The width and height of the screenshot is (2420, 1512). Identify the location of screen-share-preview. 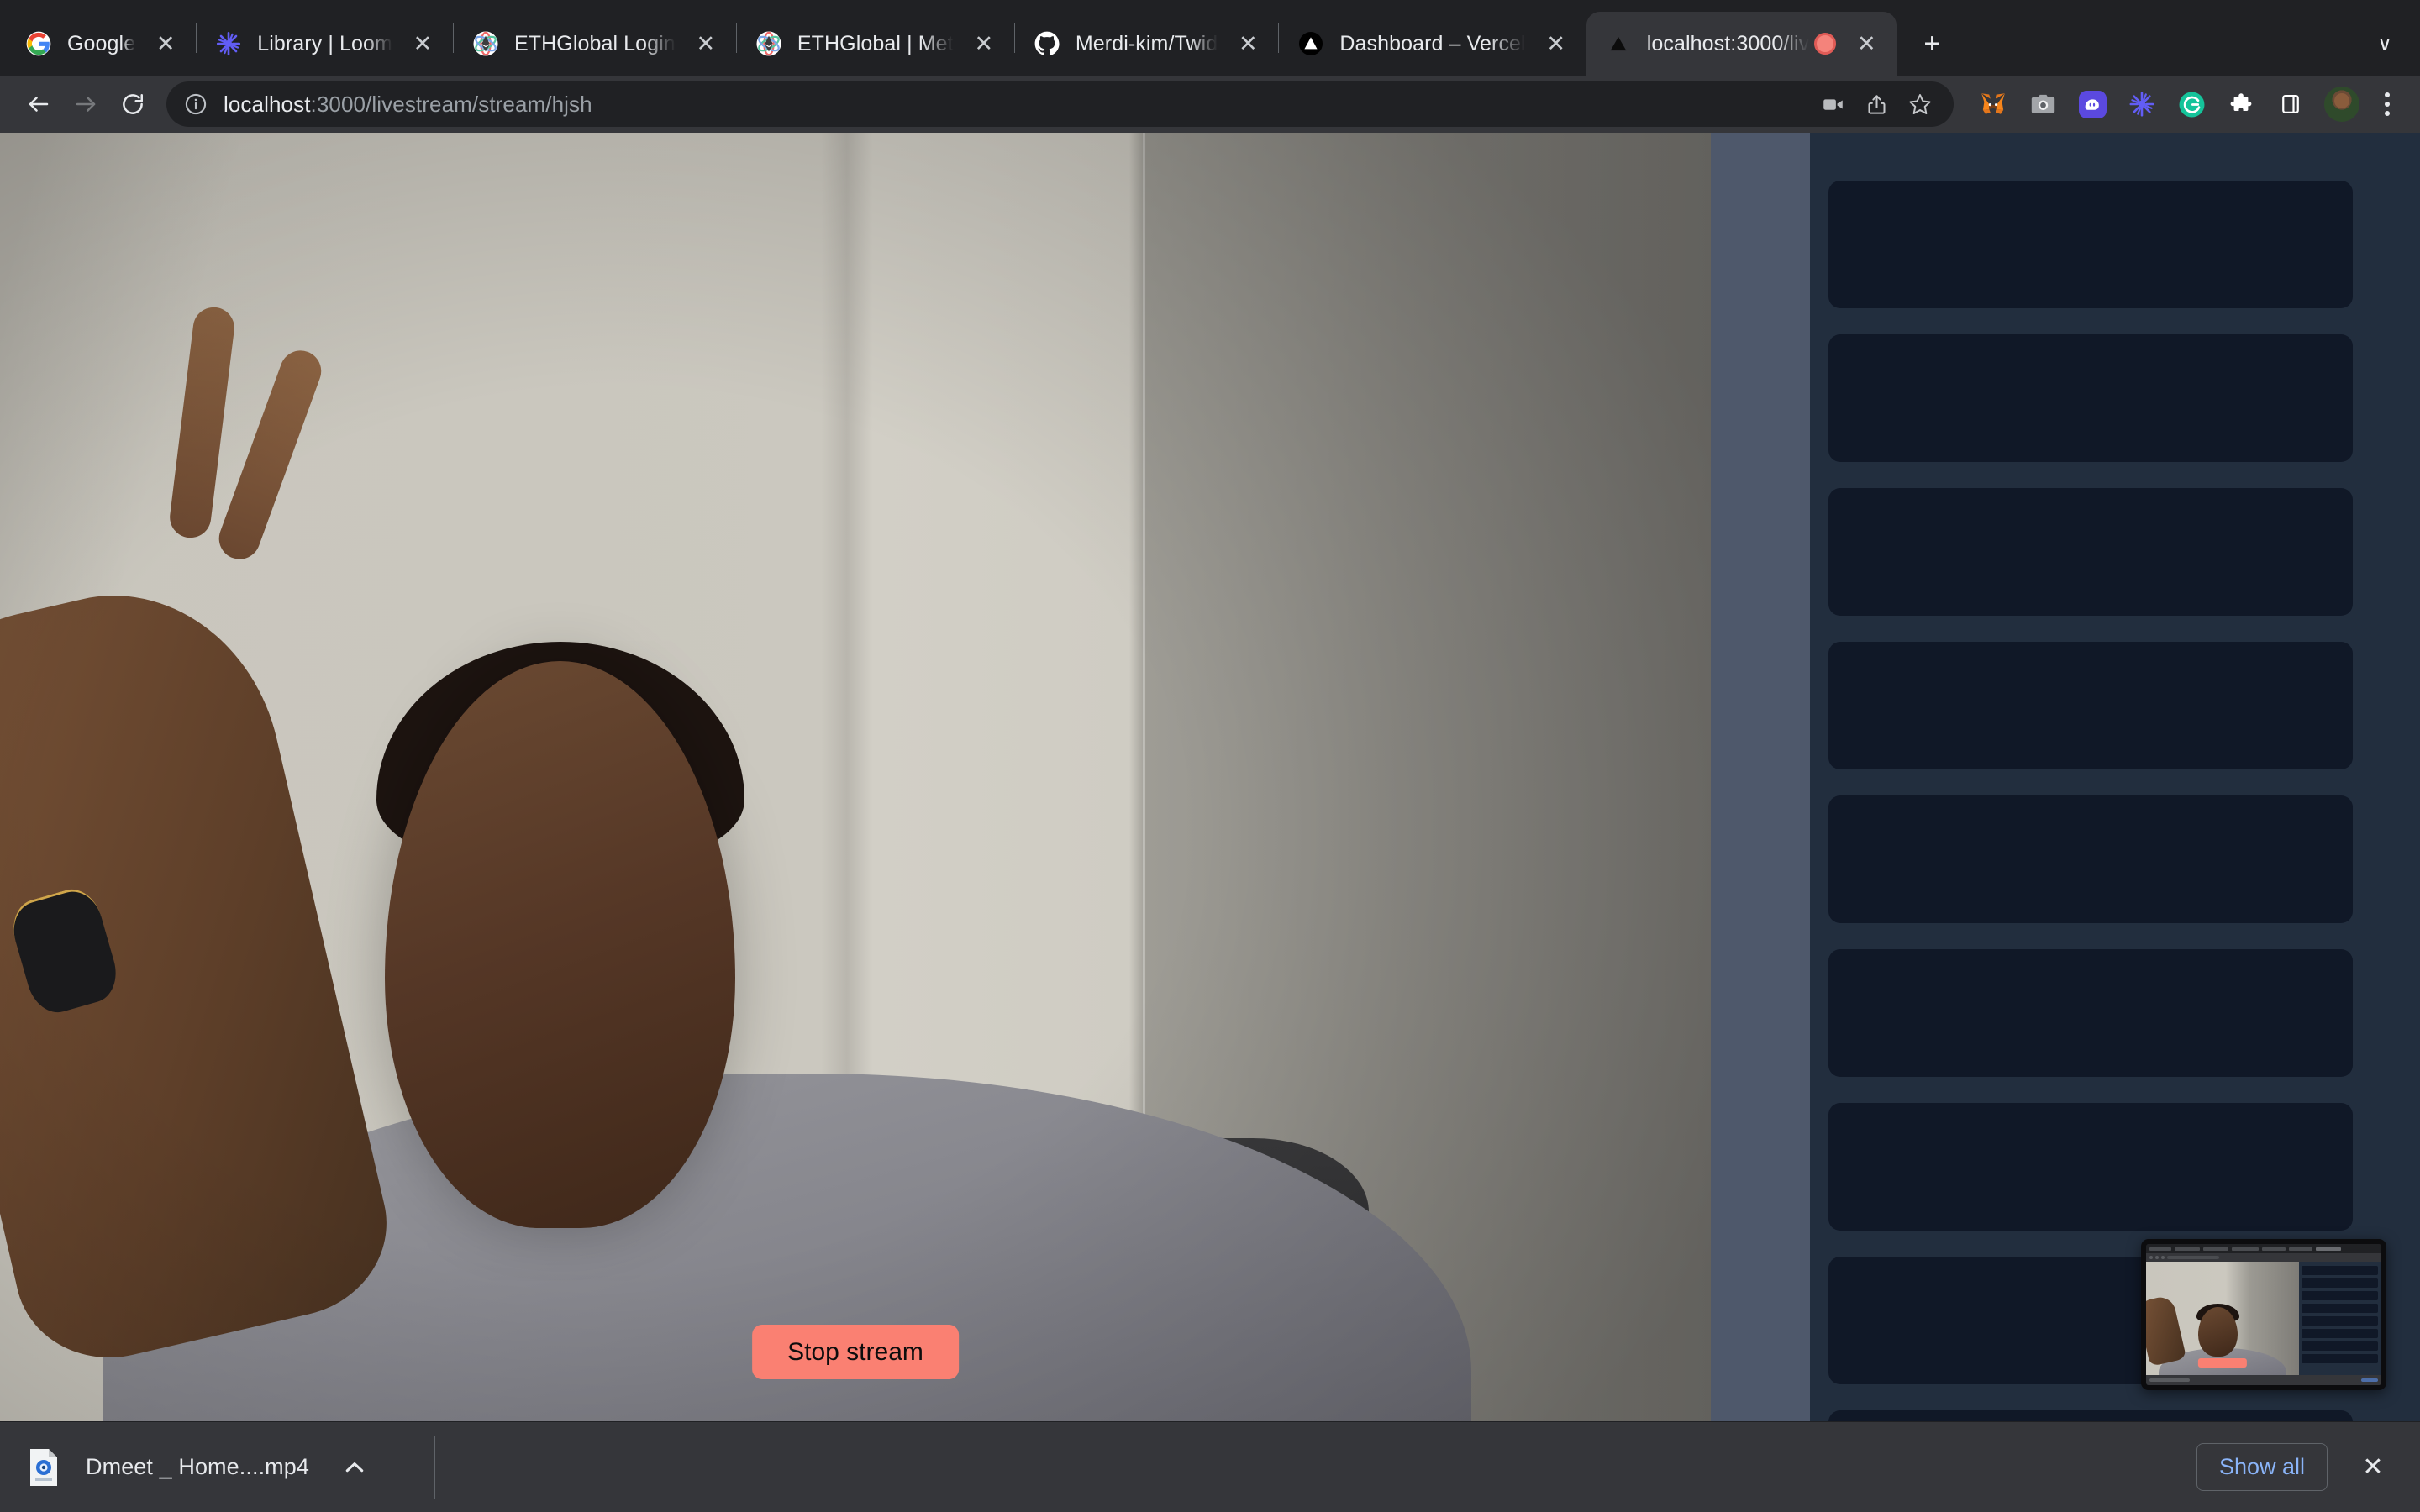
(2264, 1314).